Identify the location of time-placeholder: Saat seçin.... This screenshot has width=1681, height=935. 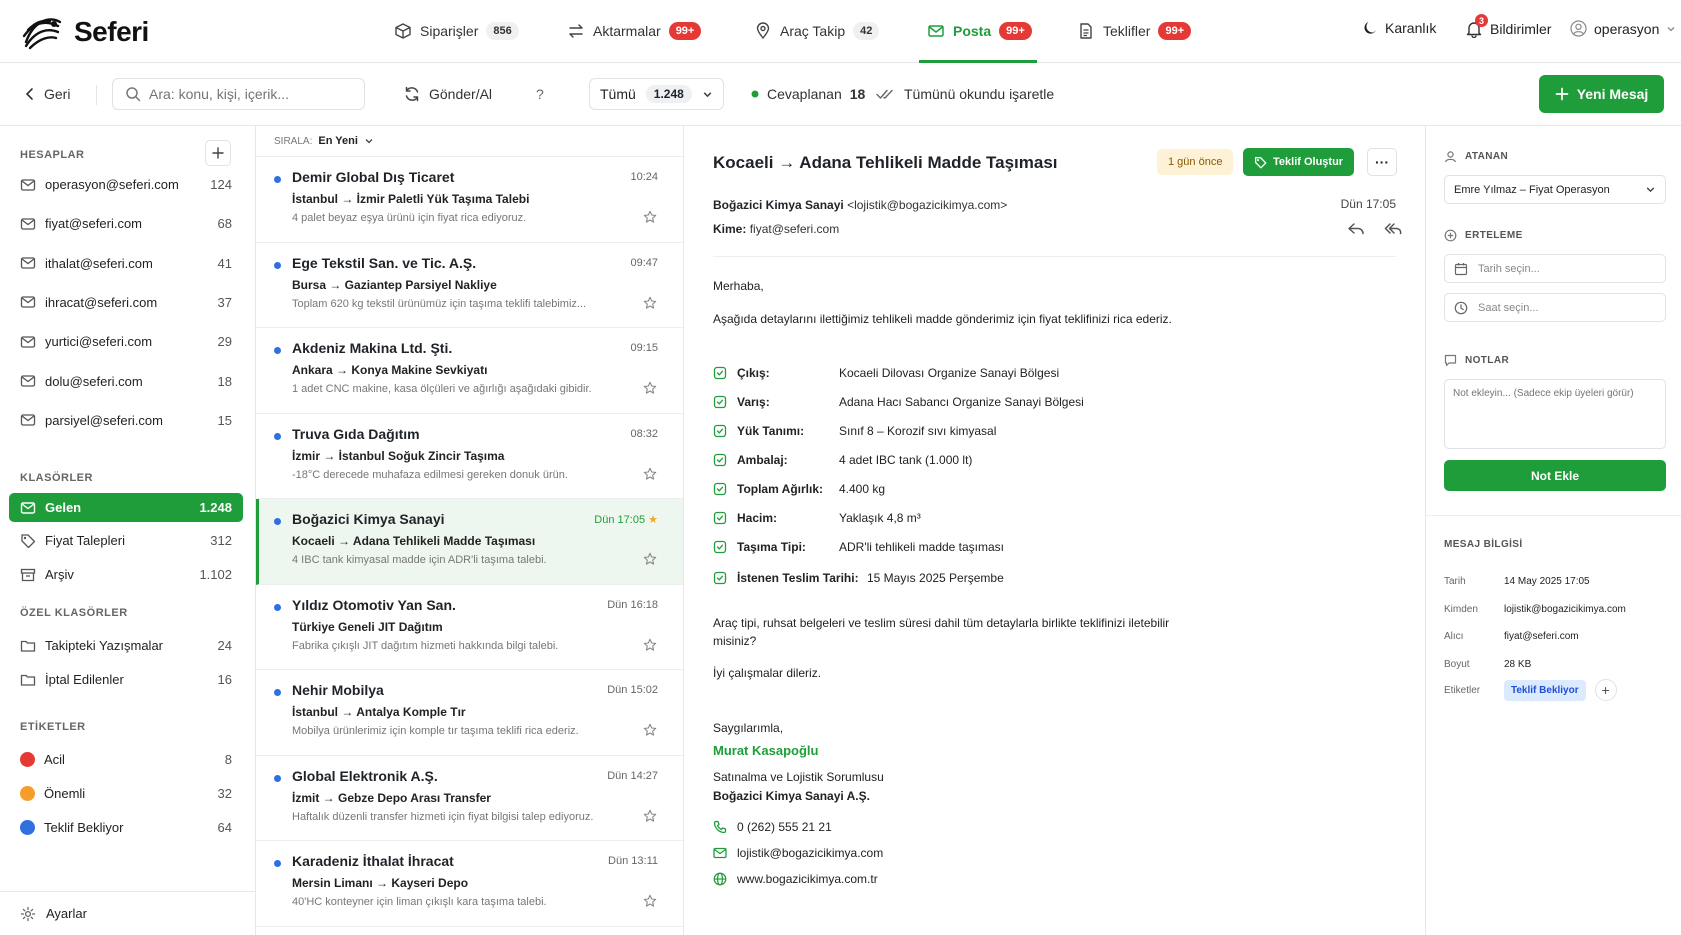
(1508, 307).